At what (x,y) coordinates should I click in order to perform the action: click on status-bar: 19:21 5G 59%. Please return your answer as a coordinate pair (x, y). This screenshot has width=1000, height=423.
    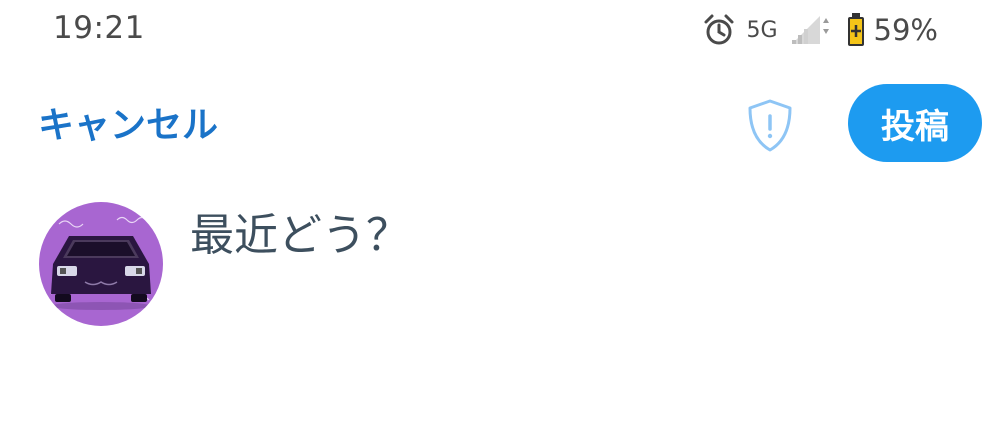
    Looking at the image, I should click on (500, 30).